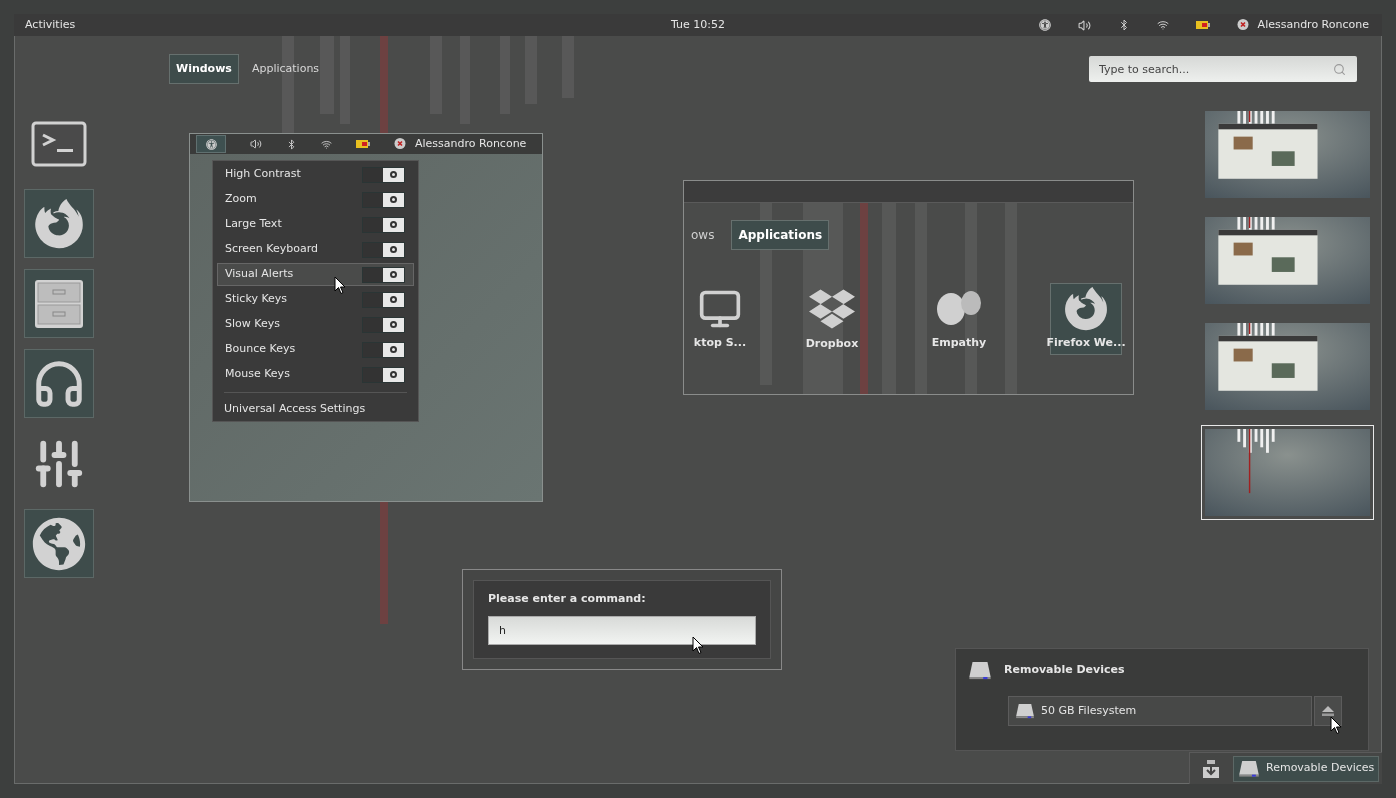  What do you see at coordinates (959, 319) in the screenshot?
I see `app-item: Empathy` at bounding box center [959, 319].